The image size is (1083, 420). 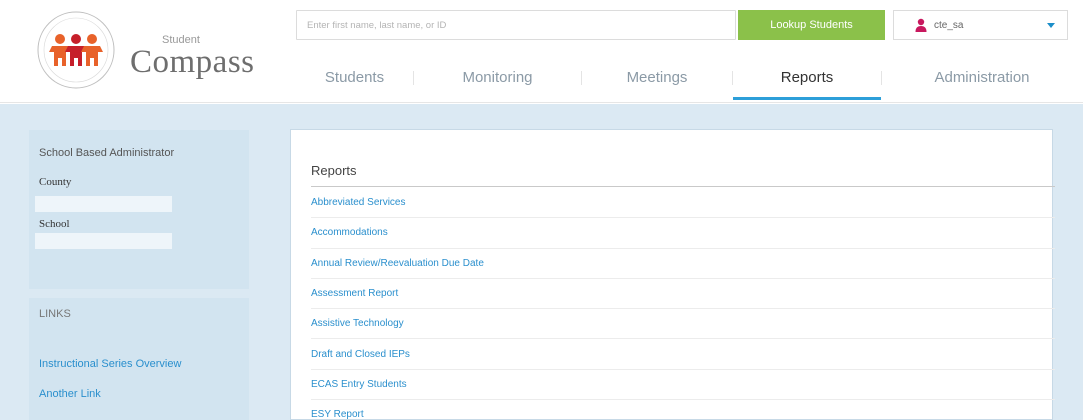 What do you see at coordinates (683, 410) in the screenshot?
I see `list-item: ESY Report` at bounding box center [683, 410].